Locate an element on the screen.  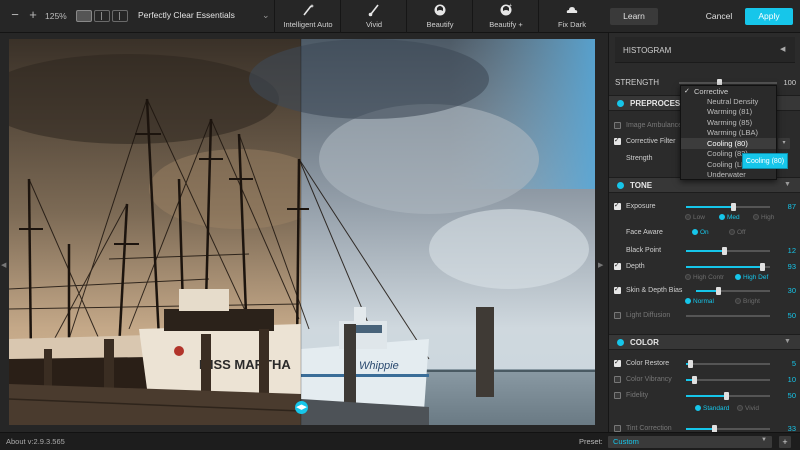
preset-beautify: Beautify is located at coordinates (439, 16).